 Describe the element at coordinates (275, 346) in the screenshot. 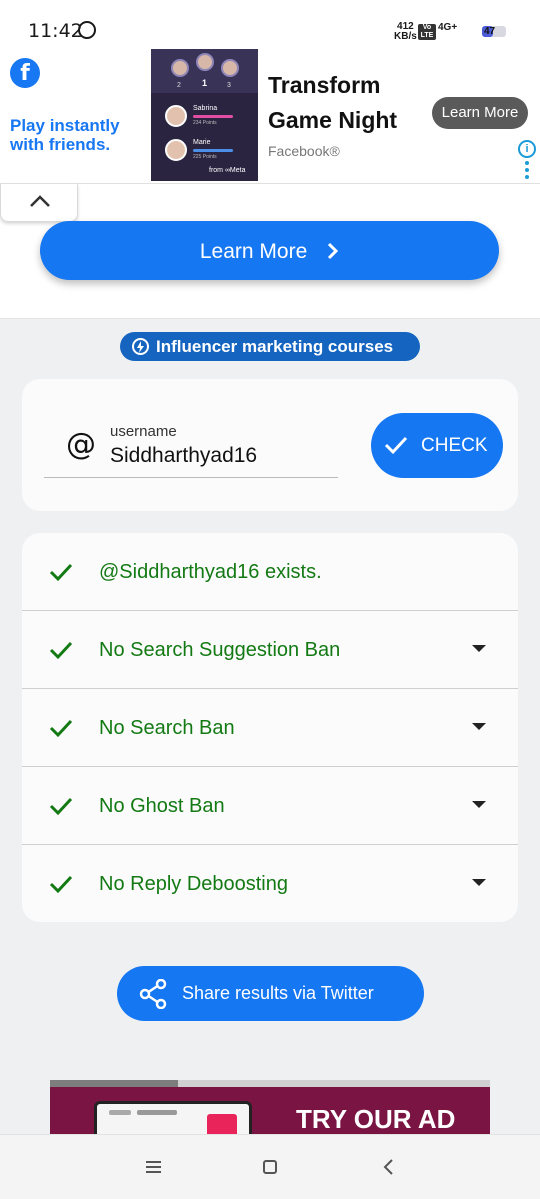

I see `influencer-courses-label: Influencer marketing courses` at that location.